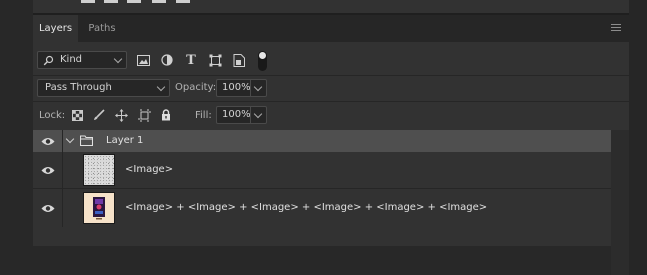 This screenshot has width=647, height=275. I want to click on smart-object-icon, so click(239, 60).